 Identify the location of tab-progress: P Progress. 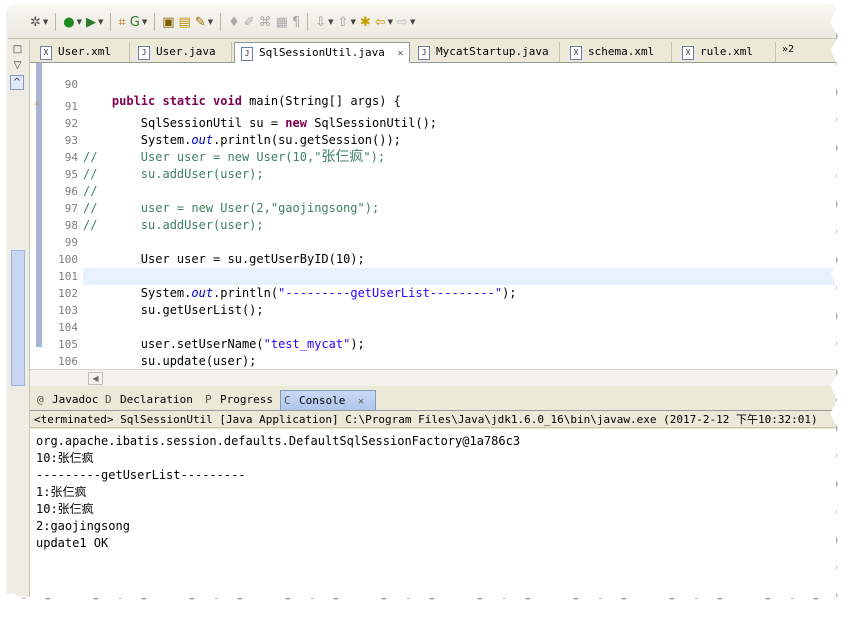
(240, 400).